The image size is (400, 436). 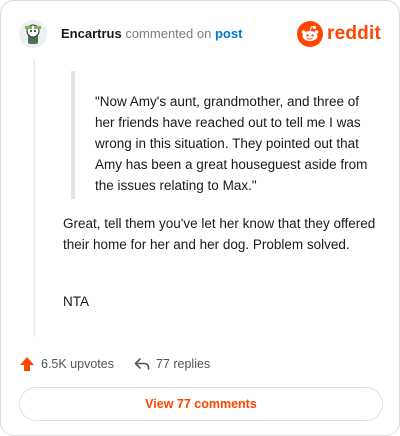 What do you see at coordinates (354, 33) in the screenshot?
I see `brand-wordmark: reddit` at bounding box center [354, 33].